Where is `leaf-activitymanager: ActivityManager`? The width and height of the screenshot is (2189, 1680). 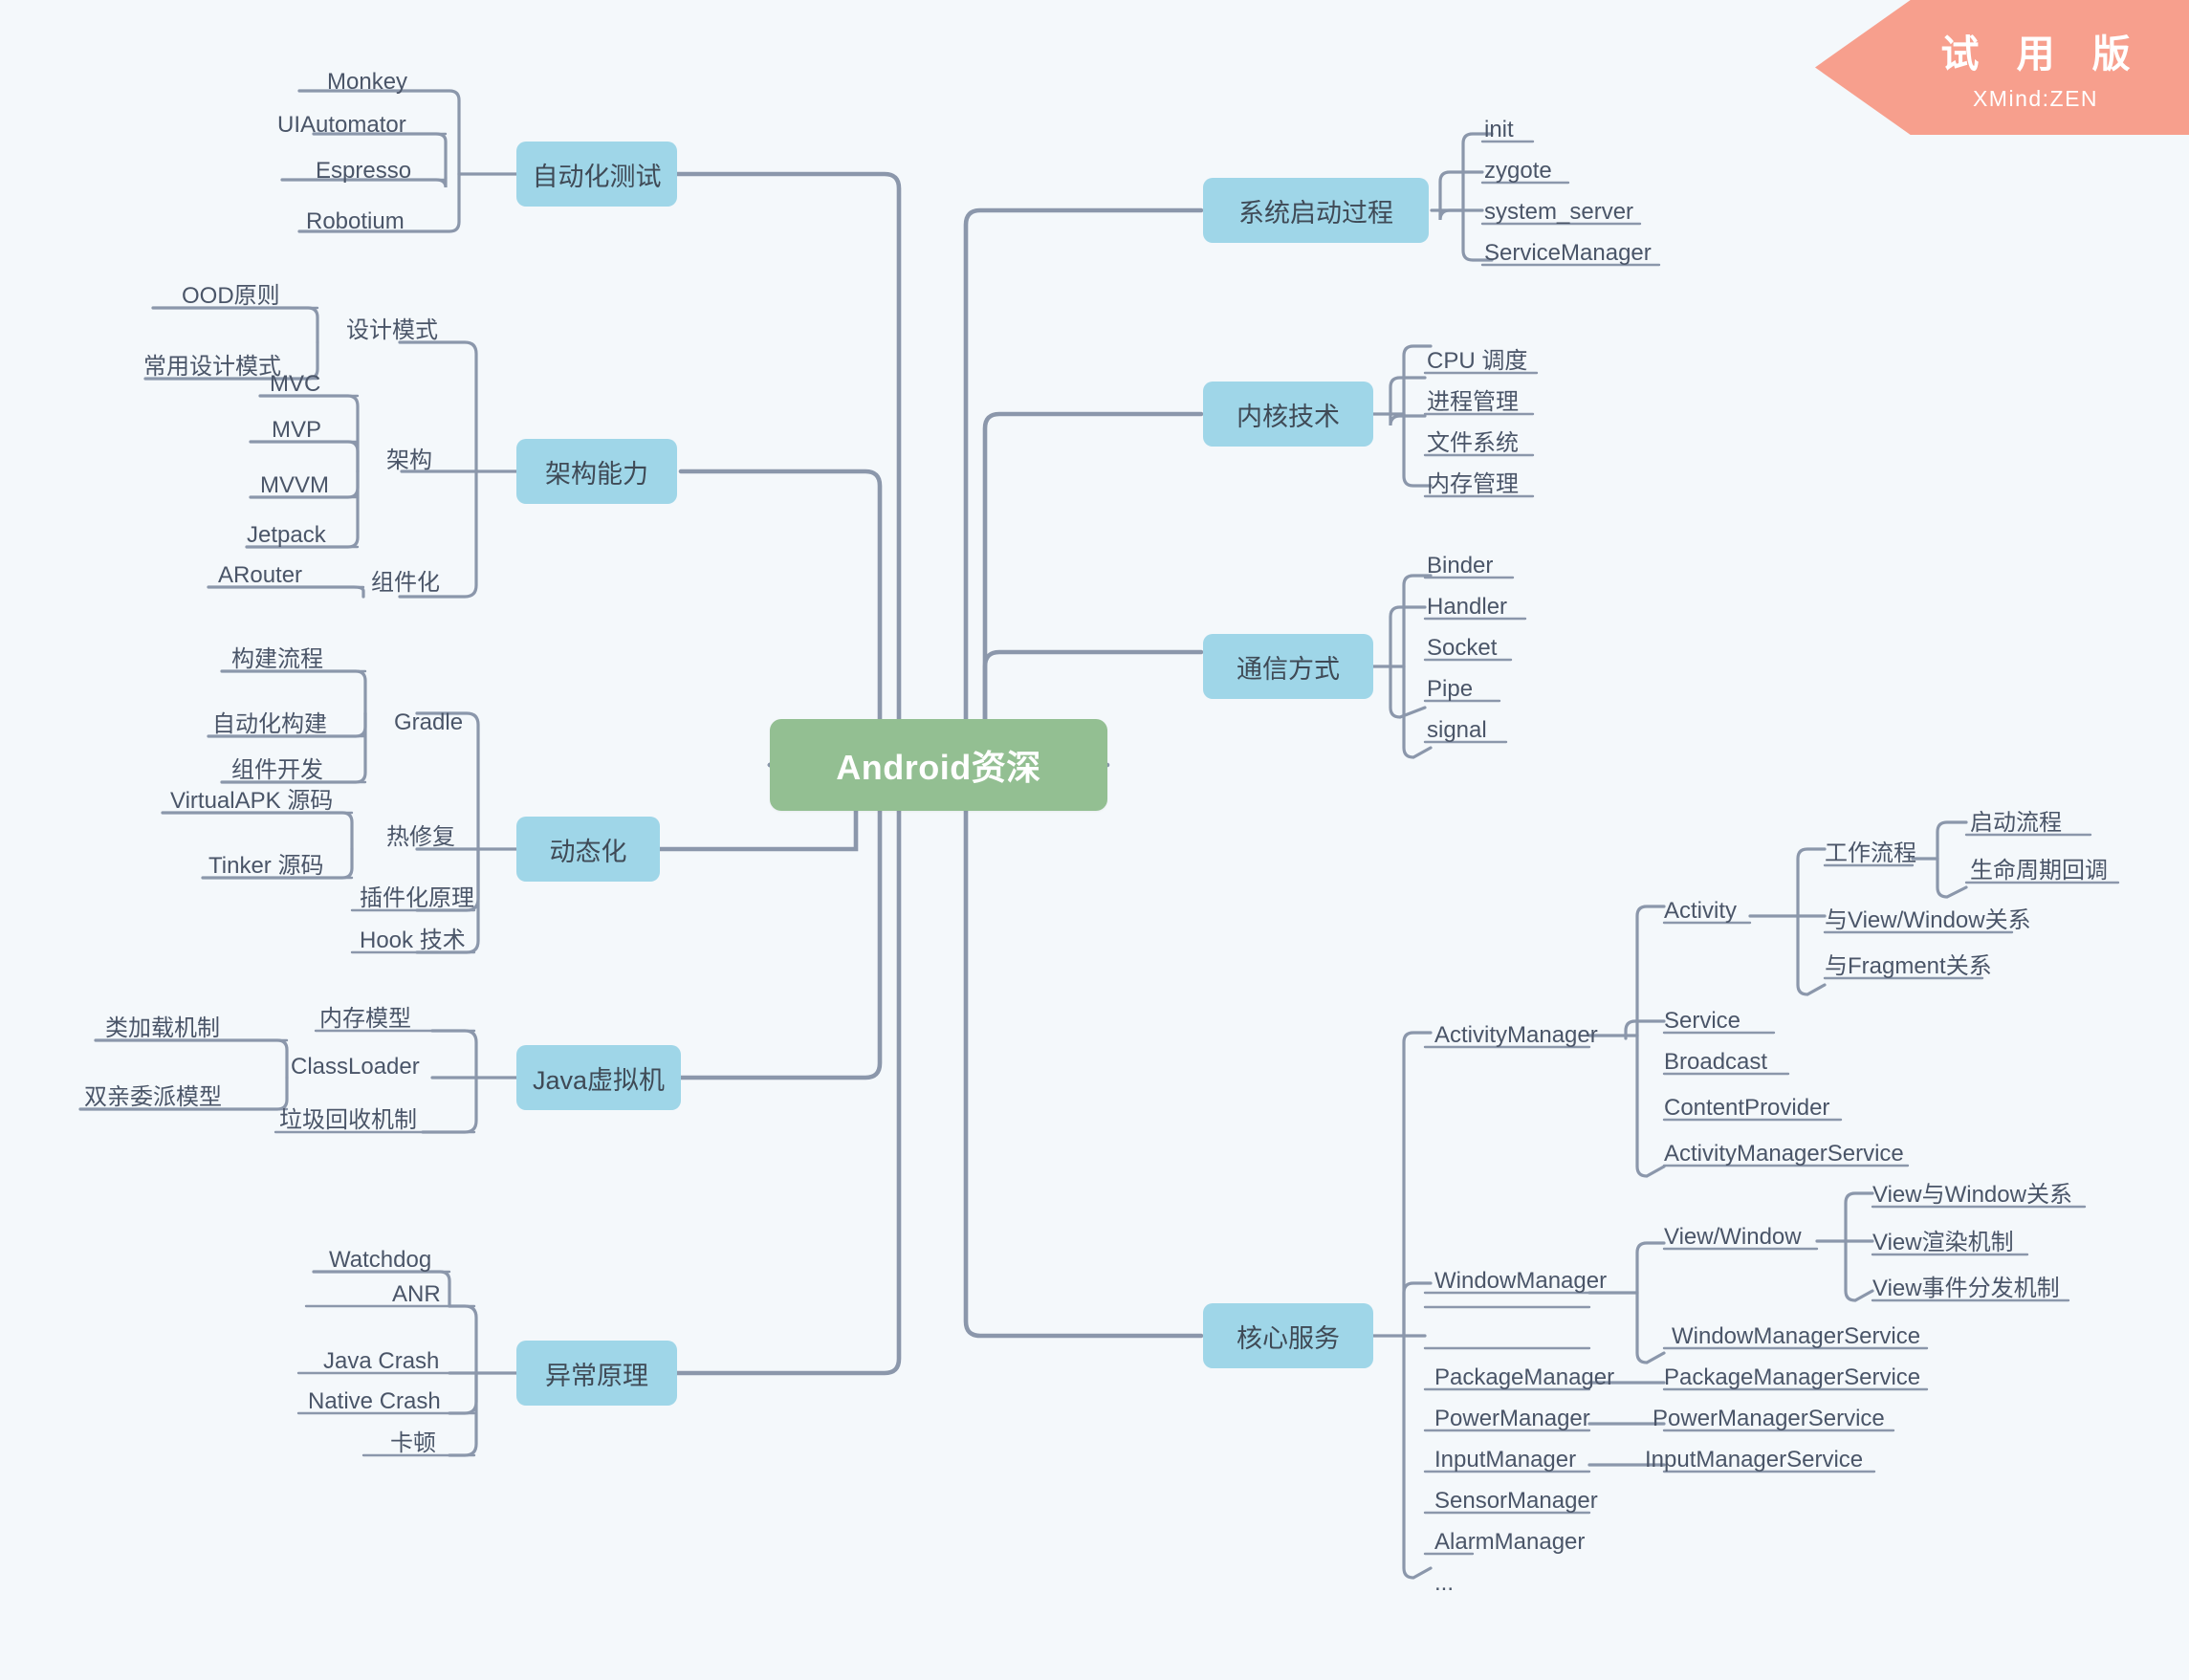
leaf-activitymanager: ActivityManager is located at coordinates (1516, 1034).